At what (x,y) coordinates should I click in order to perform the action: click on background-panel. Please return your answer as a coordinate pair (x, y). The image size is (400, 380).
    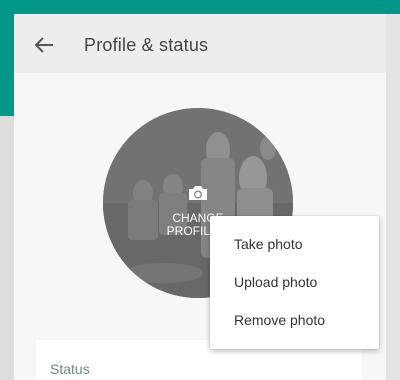
    Looking at the image, I should click on (393, 197).